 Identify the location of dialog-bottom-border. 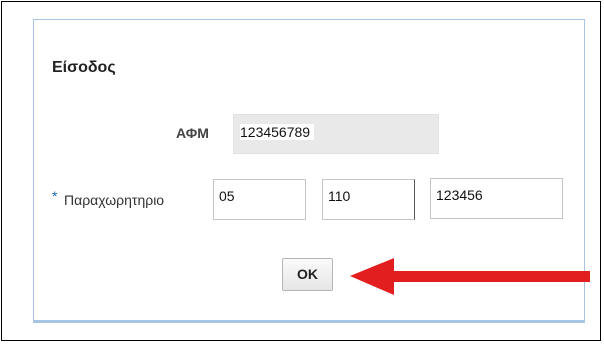
(309, 321).